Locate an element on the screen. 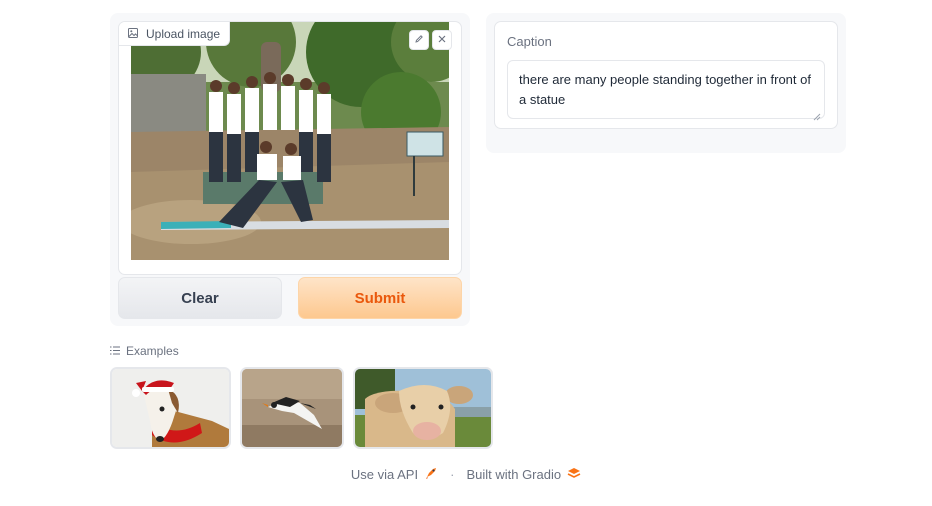  submit-button: Submit is located at coordinates (380, 298).